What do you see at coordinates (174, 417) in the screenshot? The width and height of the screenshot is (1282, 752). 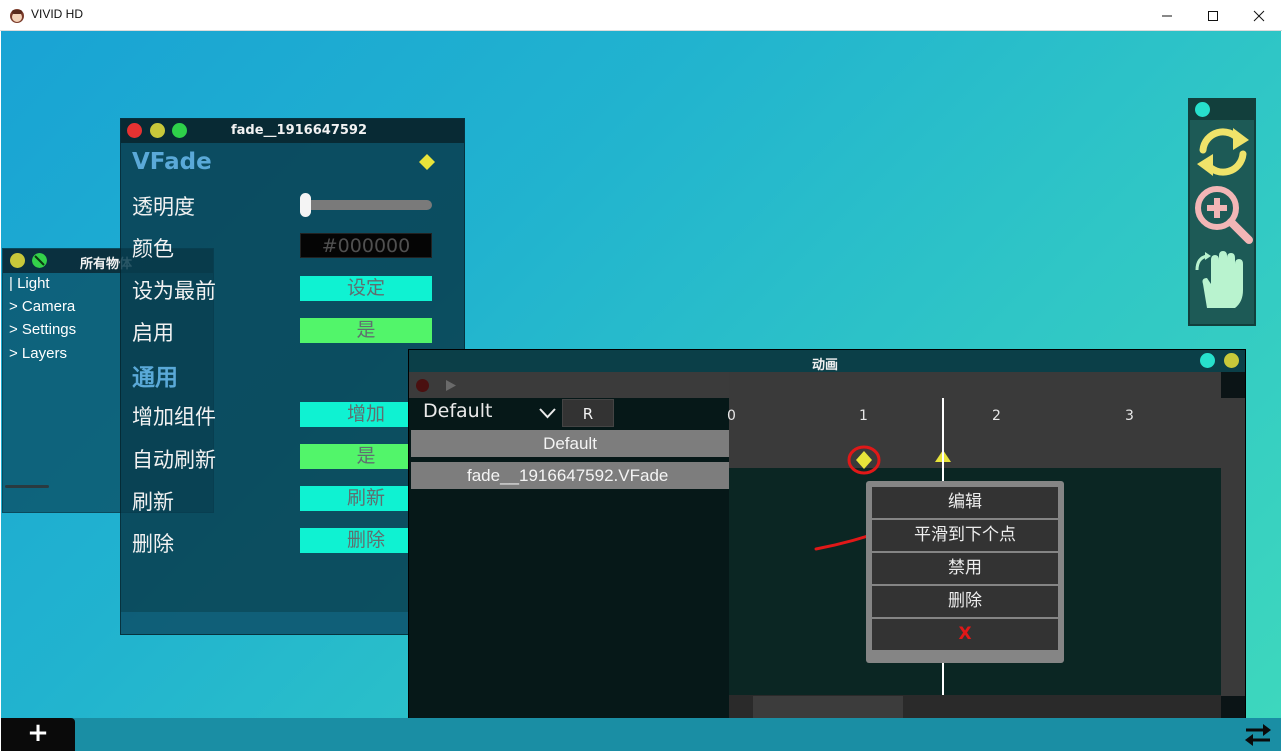 I see `add-component-label: 增加组件` at bounding box center [174, 417].